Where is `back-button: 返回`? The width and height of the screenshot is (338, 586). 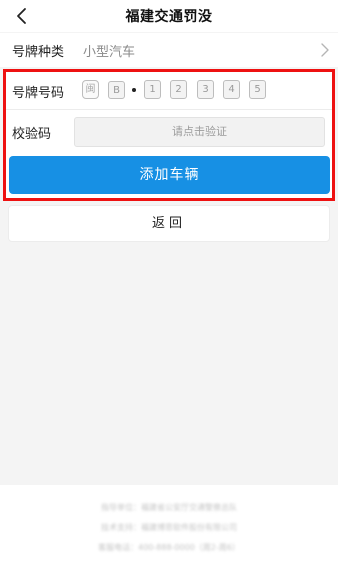
back-button: 返回 is located at coordinates (169, 223).